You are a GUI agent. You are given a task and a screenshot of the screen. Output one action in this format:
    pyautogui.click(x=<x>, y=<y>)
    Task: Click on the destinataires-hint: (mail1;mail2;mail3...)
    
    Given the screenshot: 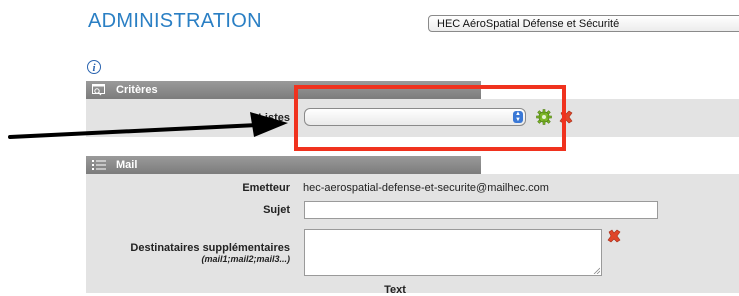 What is the action you would take?
    pyautogui.click(x=245, y=259)
    